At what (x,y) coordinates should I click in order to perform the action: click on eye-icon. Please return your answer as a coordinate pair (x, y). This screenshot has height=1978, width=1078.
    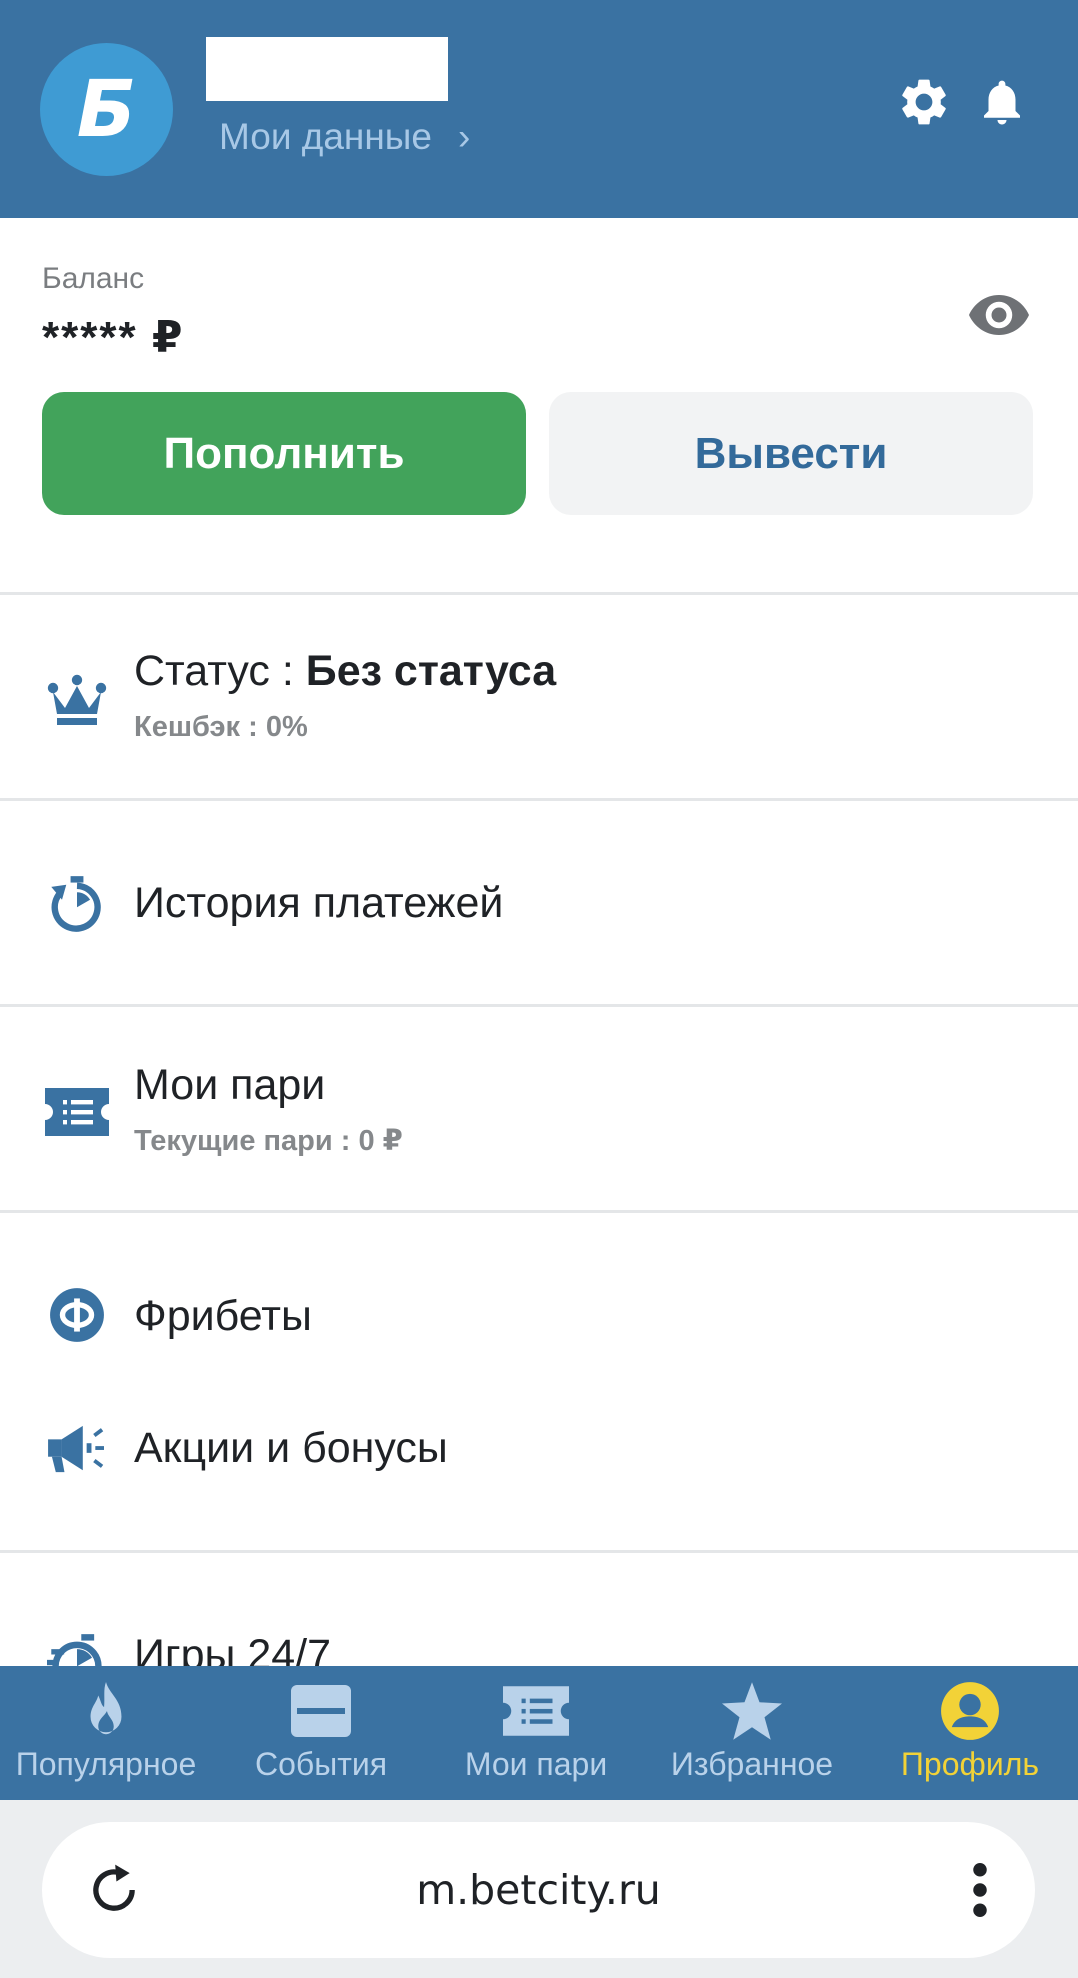
    Looking at the image, I should click on (999, 315).